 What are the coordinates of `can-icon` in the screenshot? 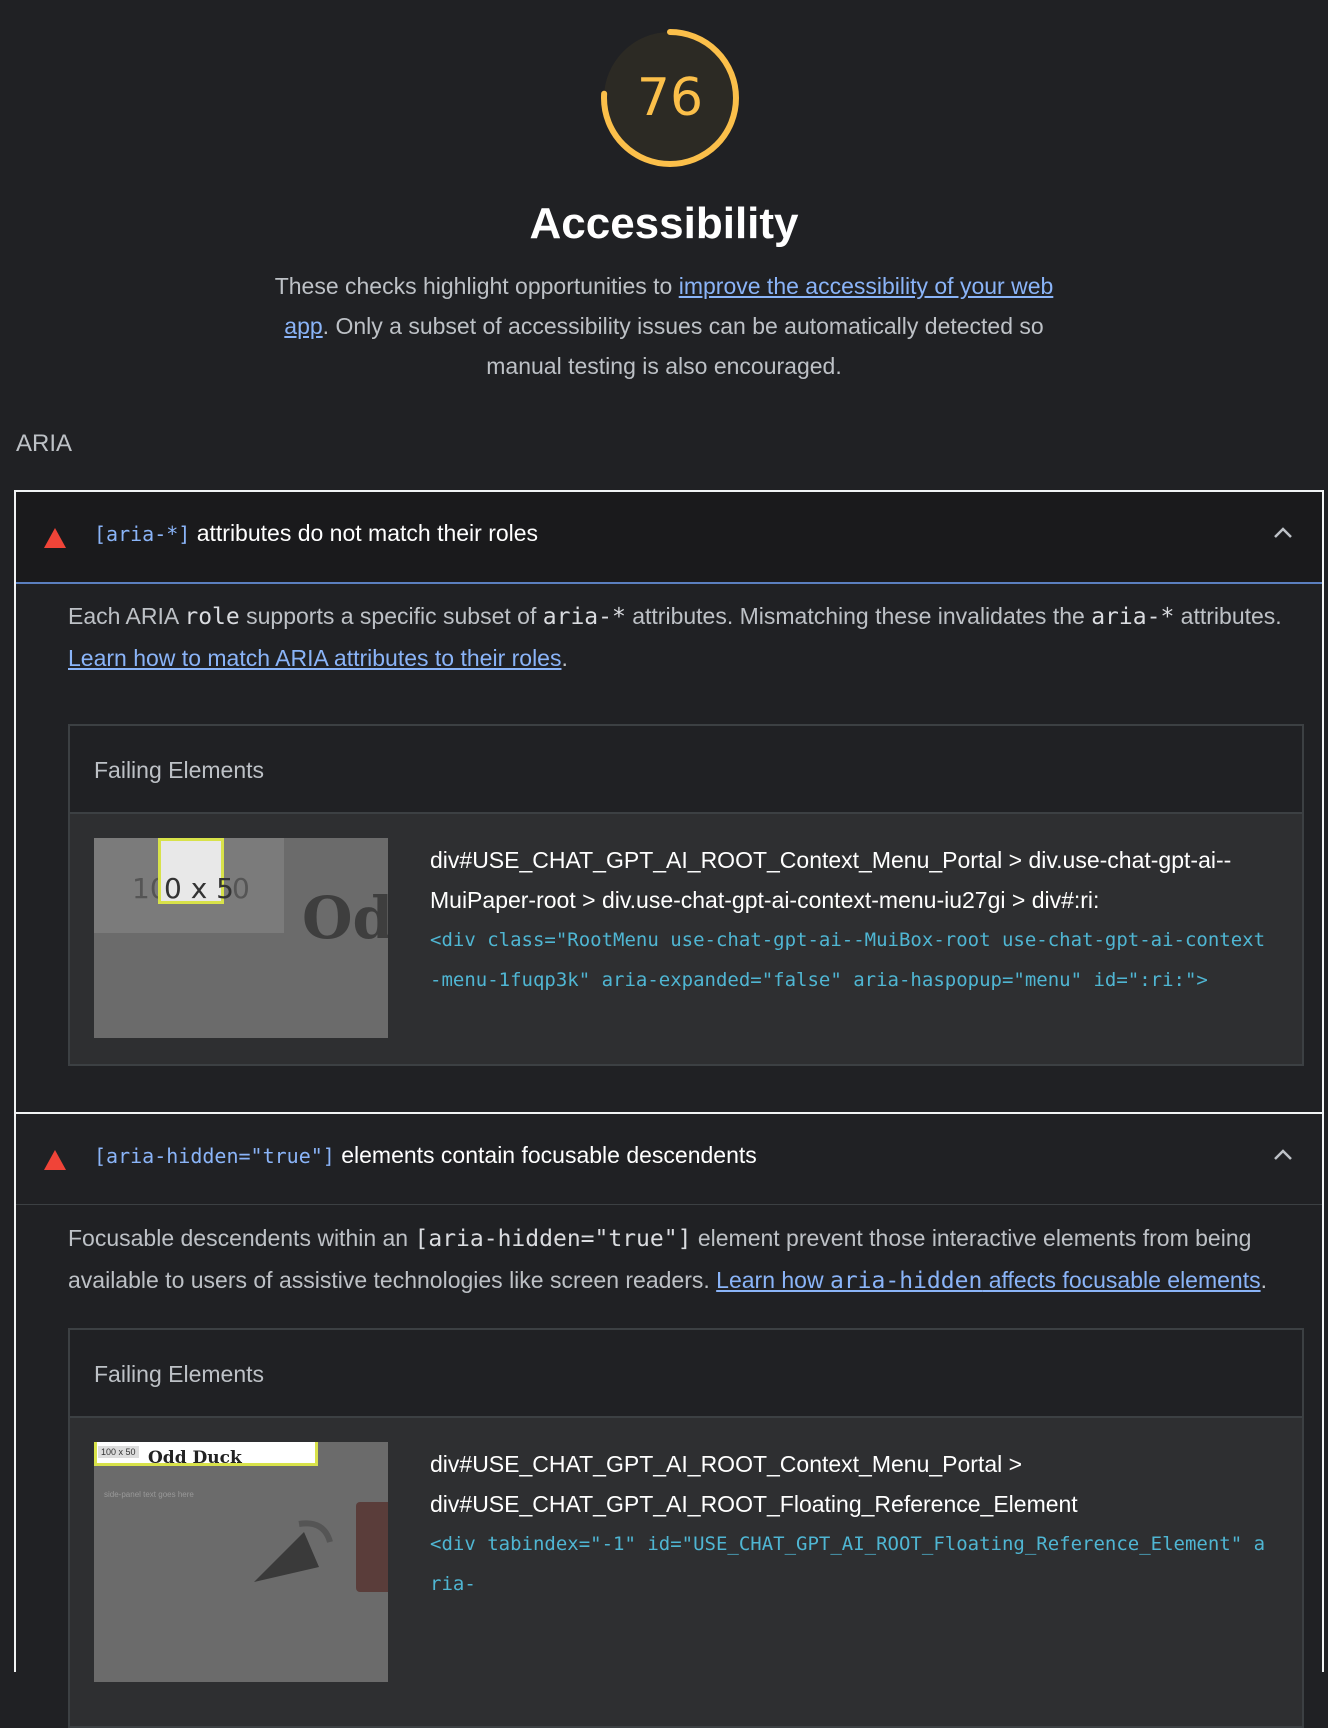 It's located at (372, 1547).